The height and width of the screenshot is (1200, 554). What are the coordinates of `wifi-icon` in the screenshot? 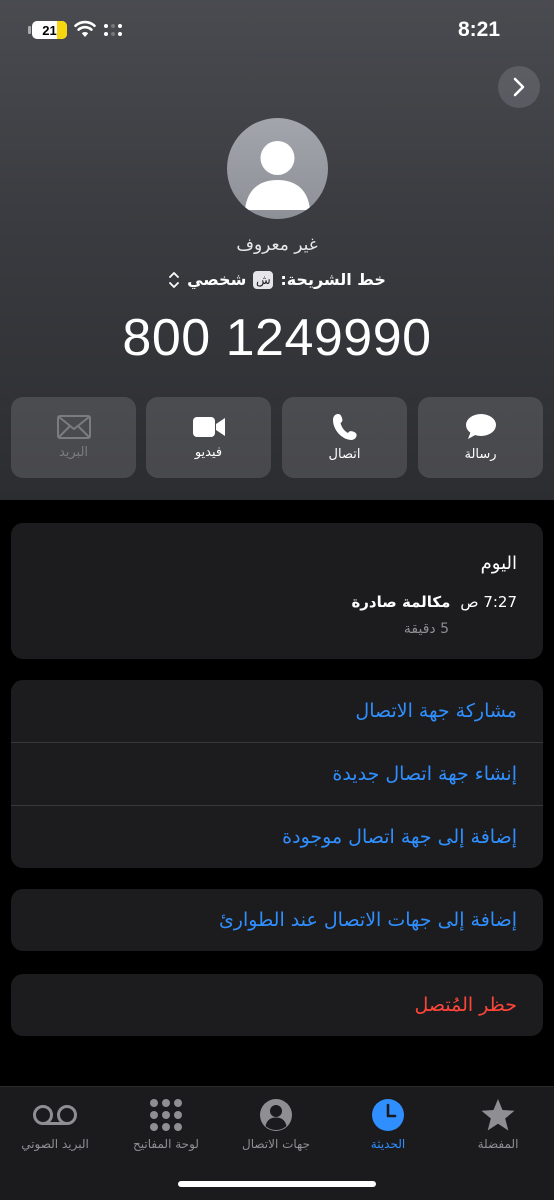 It's located at (85, 28).